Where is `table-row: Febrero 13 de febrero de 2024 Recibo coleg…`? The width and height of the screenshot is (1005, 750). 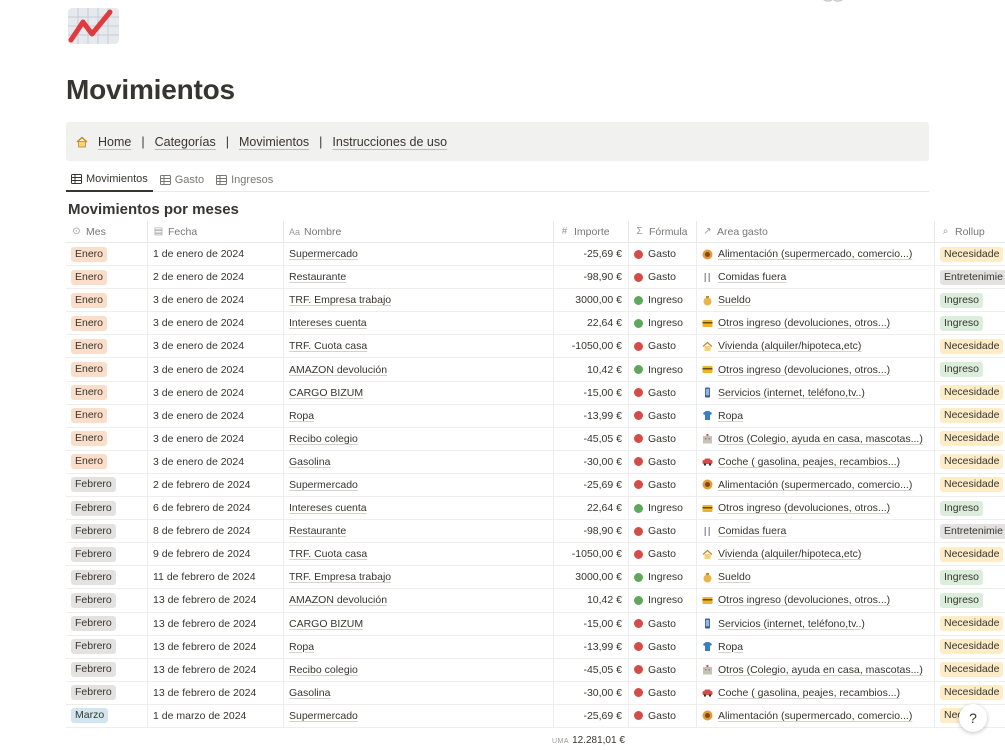
table-row: Febrero 13 de febrero de 2024 Recibo coleg… is located at coordinates (535, 670).